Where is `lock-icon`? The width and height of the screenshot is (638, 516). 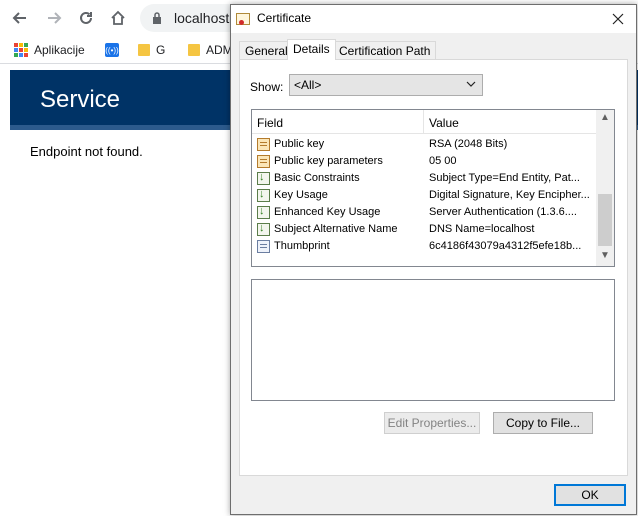 lock-icon is located at coordinates (157, 19).